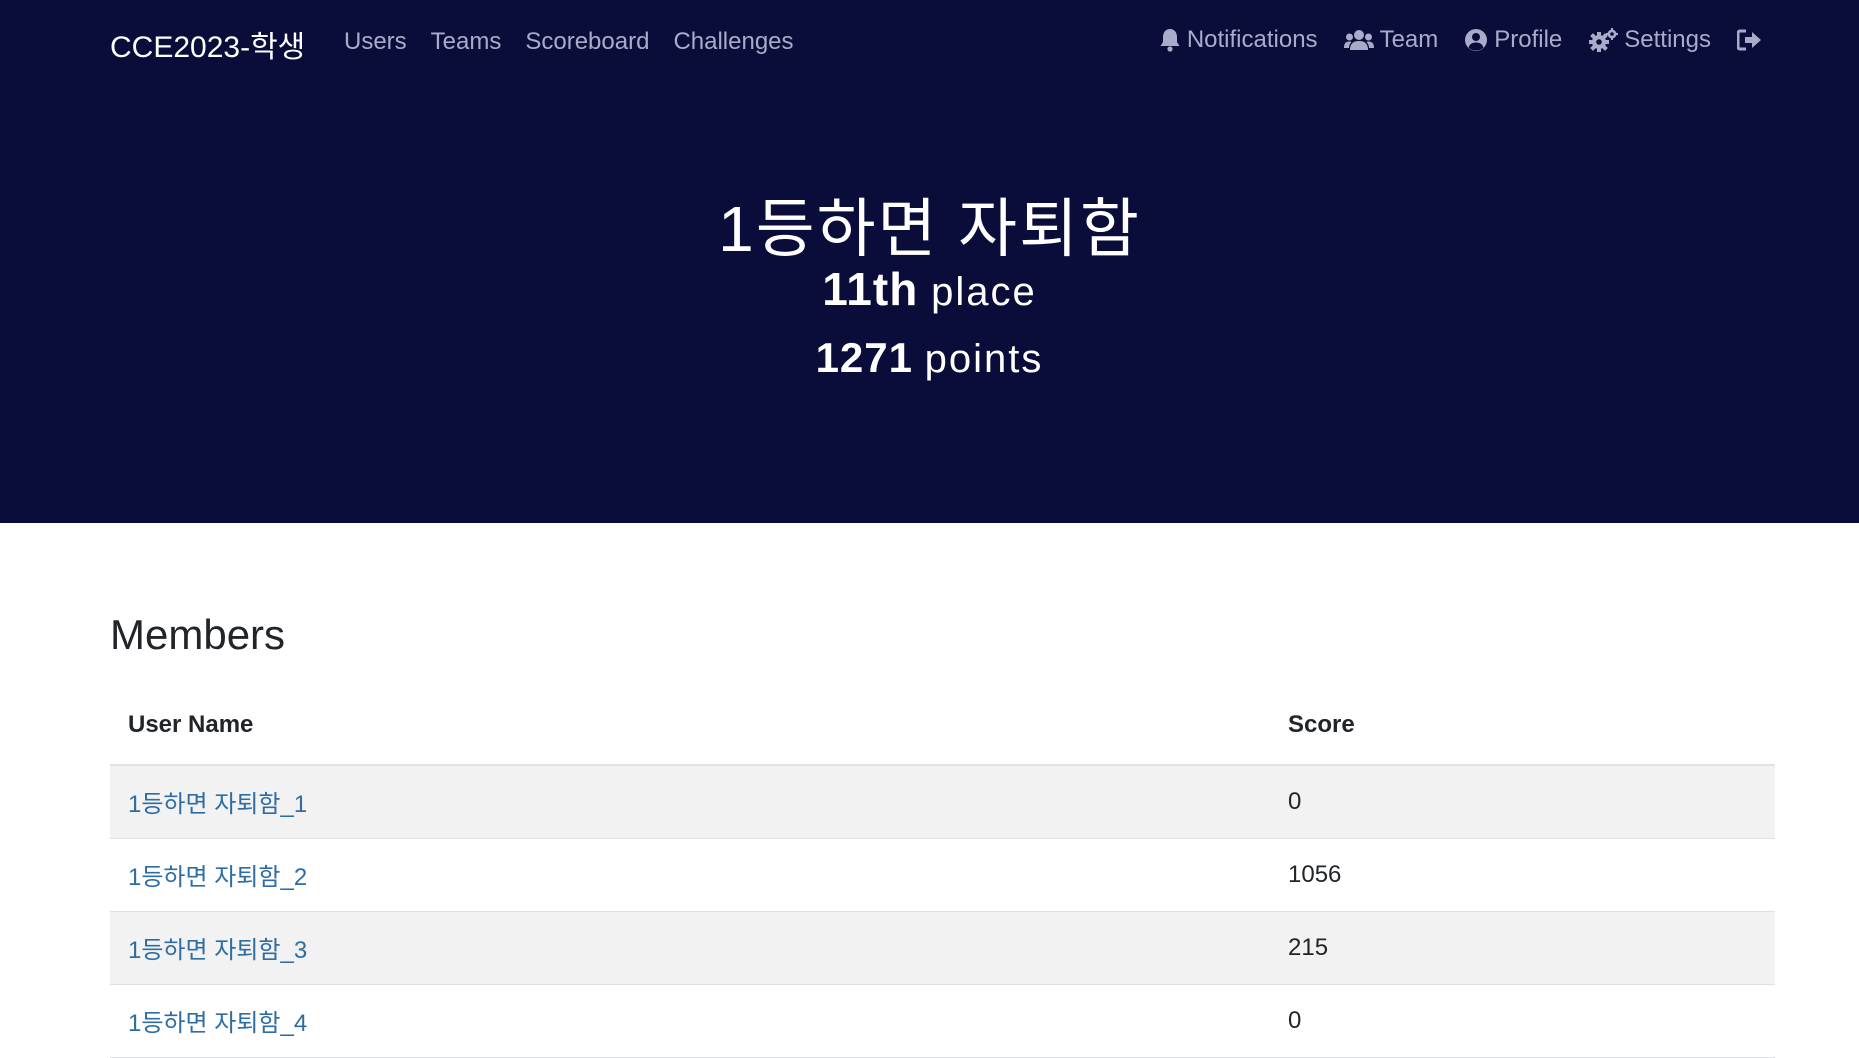 The image size is (1859, 1058). I want to click on bell-icon, so click(1170, 40).